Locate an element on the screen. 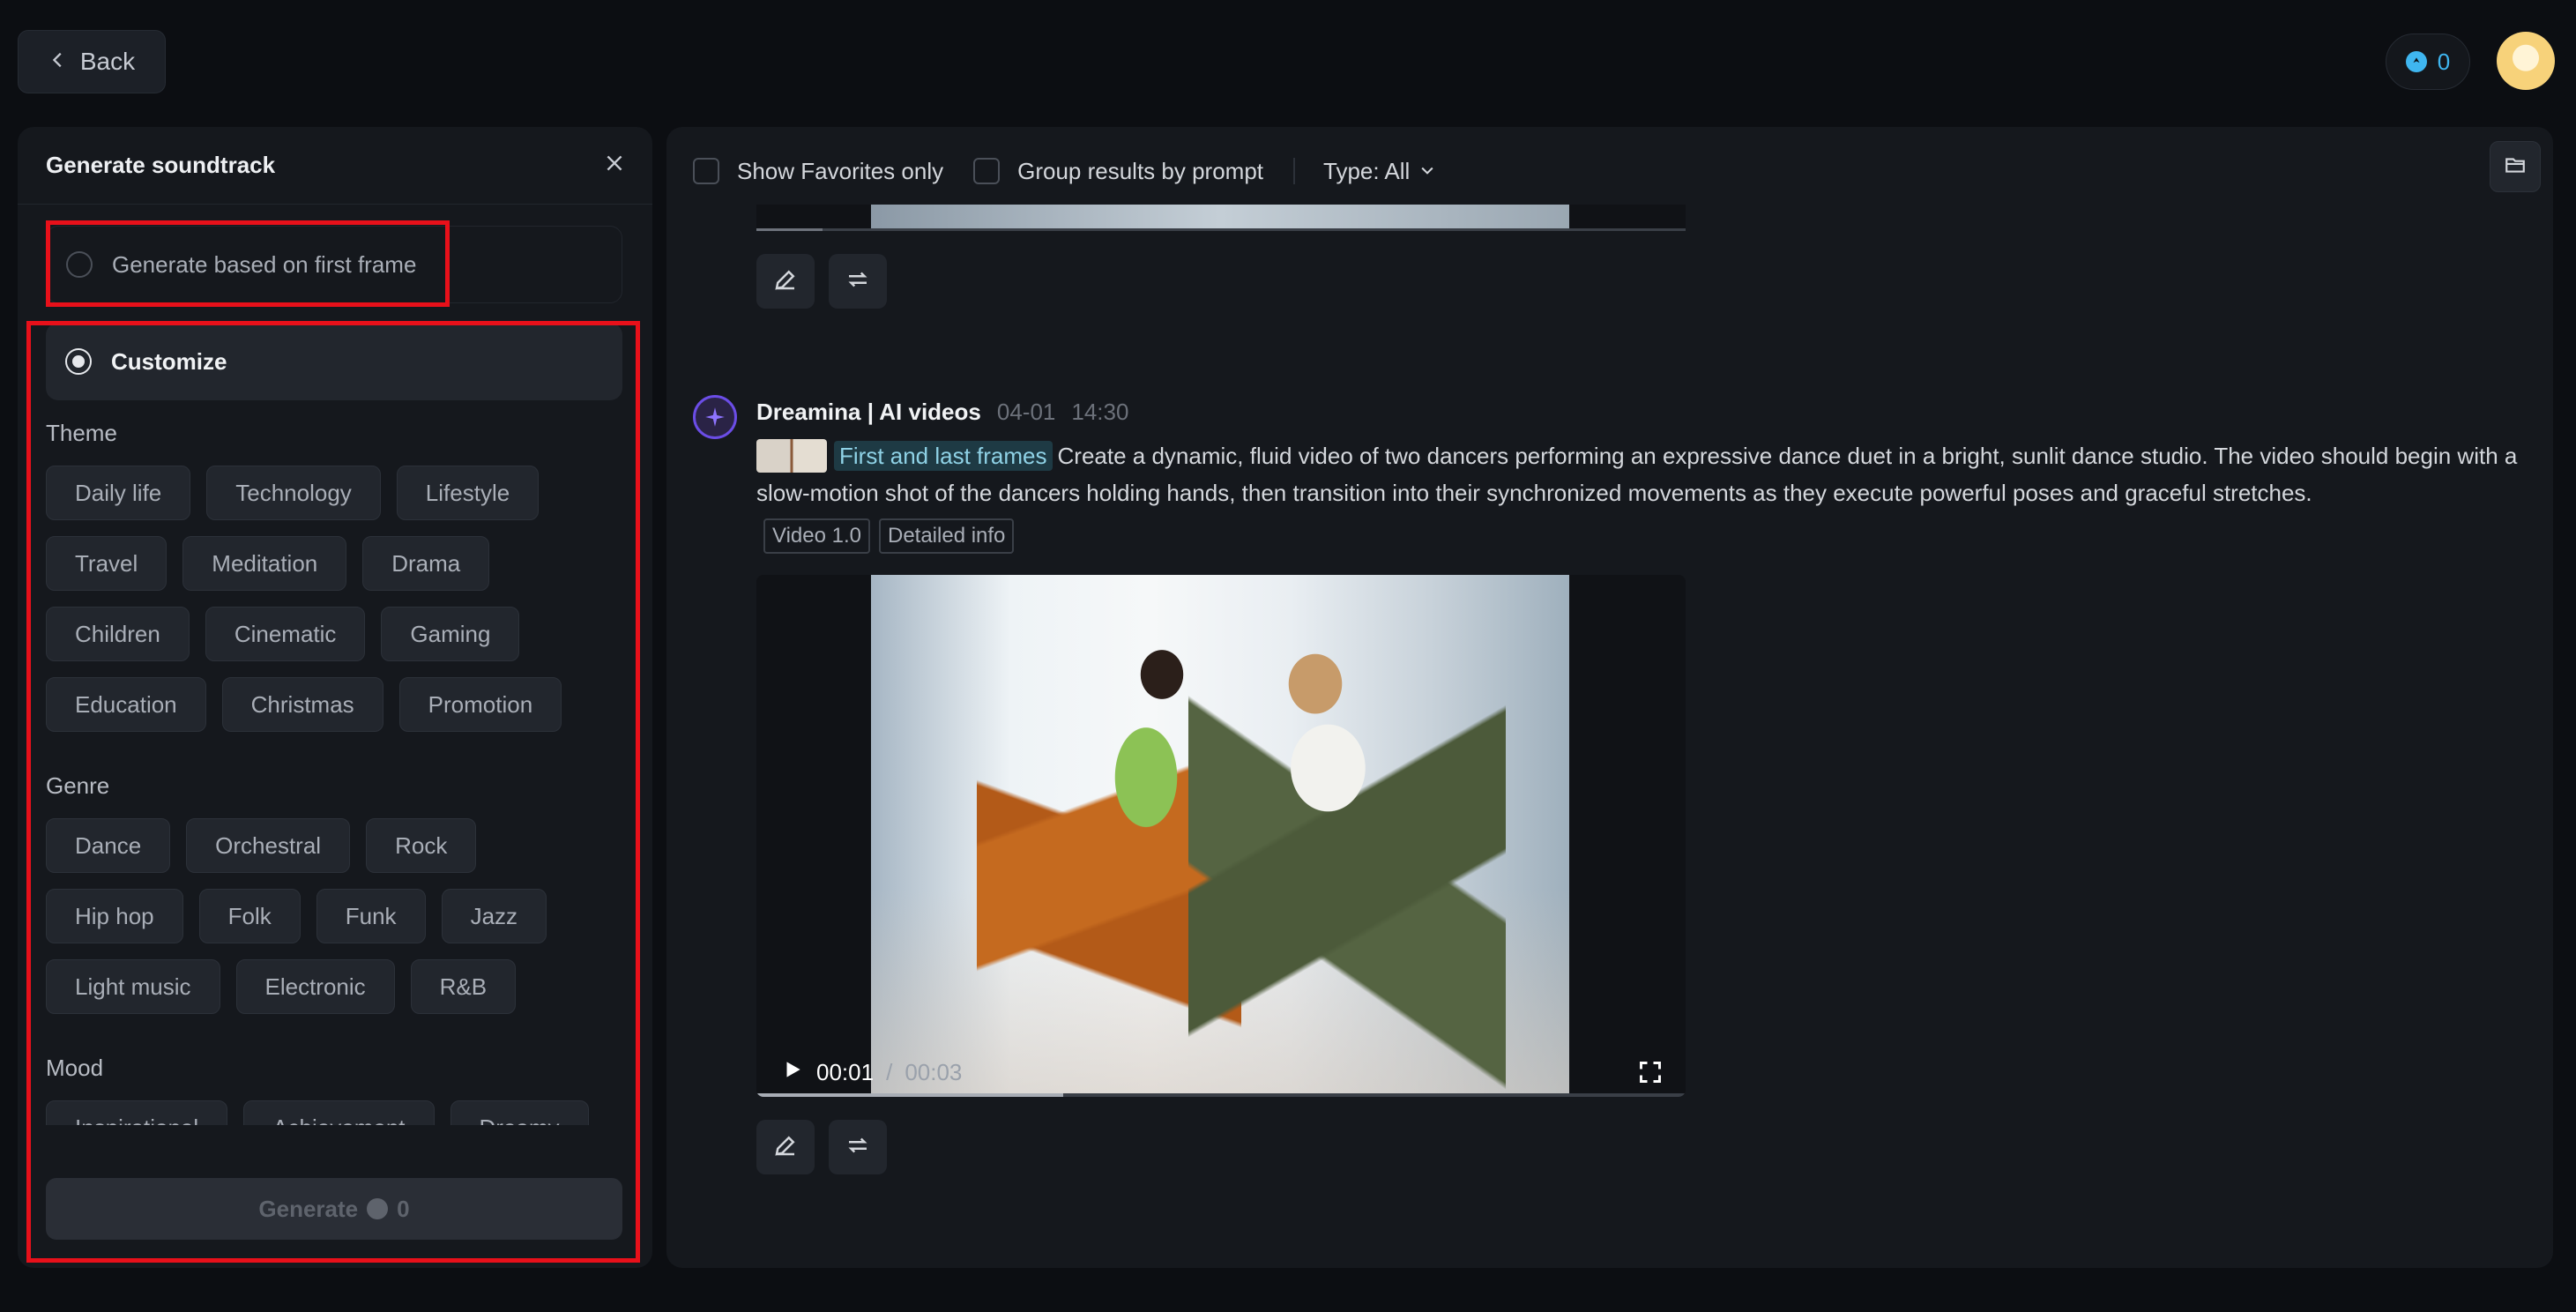  radio-customize is located at coordinates (79, 361).